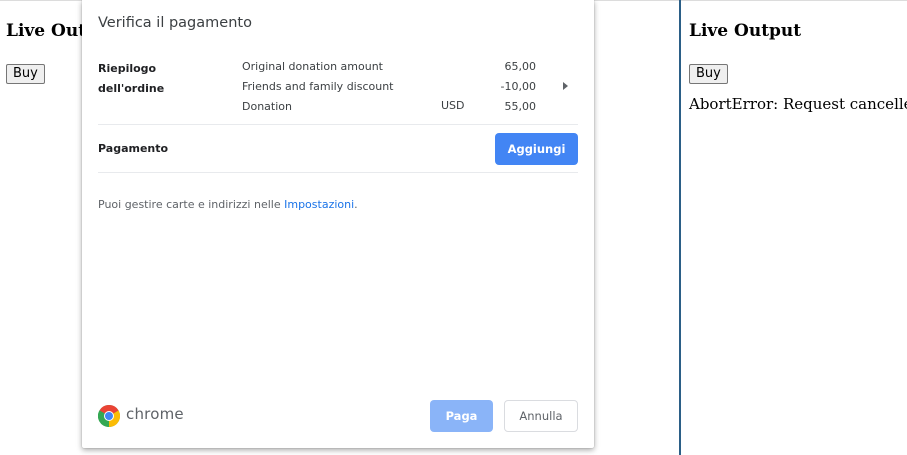 Image resolution: width=907 pixels, height=455 pixels. Describe the element at coordinates (109, 416) in the screenshot. I see `chrome-logo-icon` at that location.